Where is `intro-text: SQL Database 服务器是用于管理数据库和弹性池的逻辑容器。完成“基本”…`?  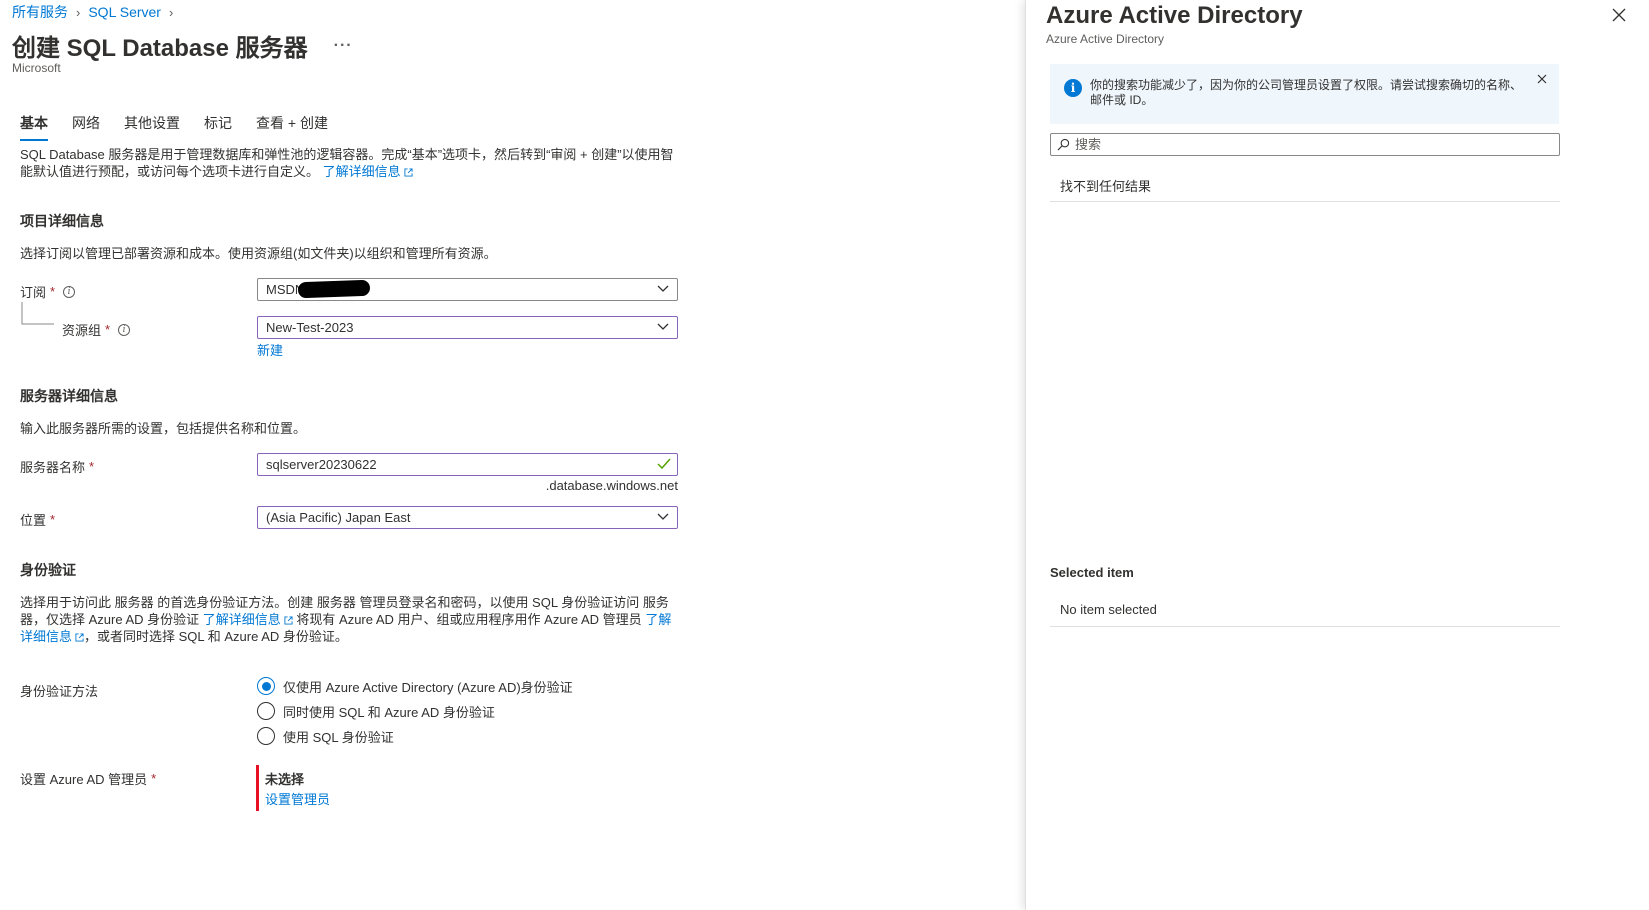
intro-text: SQL Database 服务器是用于管理数据库和弹性池的逻辑容器。完成“基本”… is located at coordinates (350, 163).